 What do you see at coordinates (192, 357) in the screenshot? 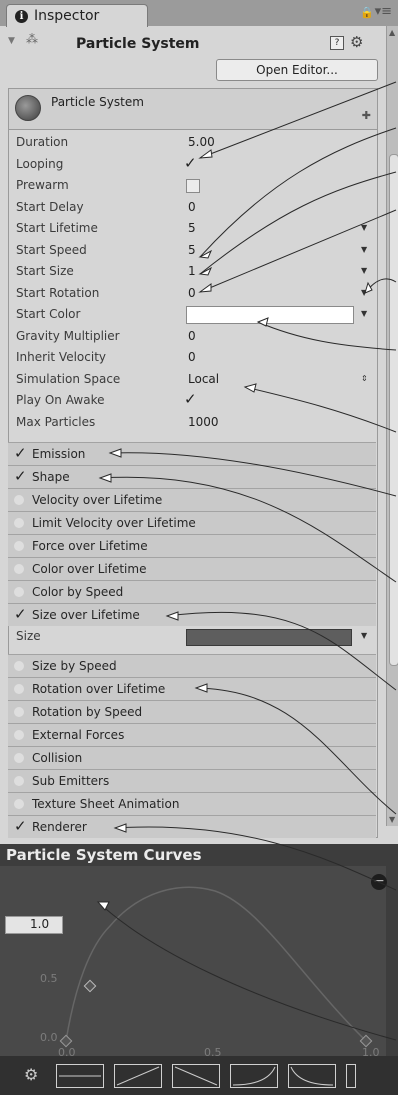
I see `prop-value-inherit-velocity: 0` at bounding box center [192, 357].